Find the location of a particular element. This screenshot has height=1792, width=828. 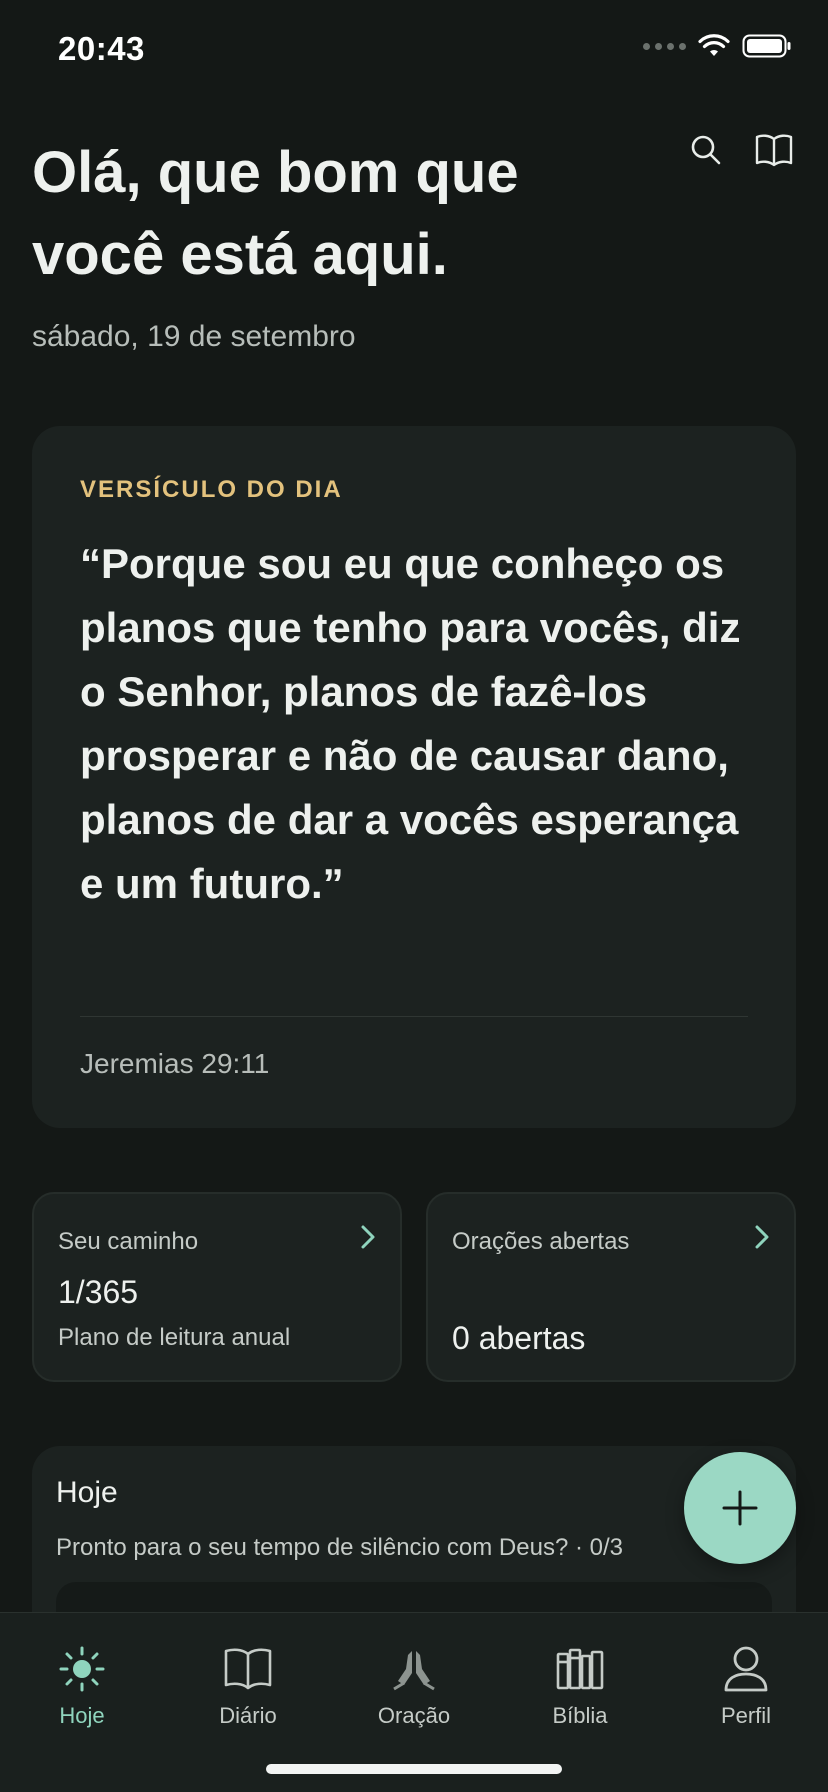

tab-oracao: Oração is located at coordinates (414, 1686).